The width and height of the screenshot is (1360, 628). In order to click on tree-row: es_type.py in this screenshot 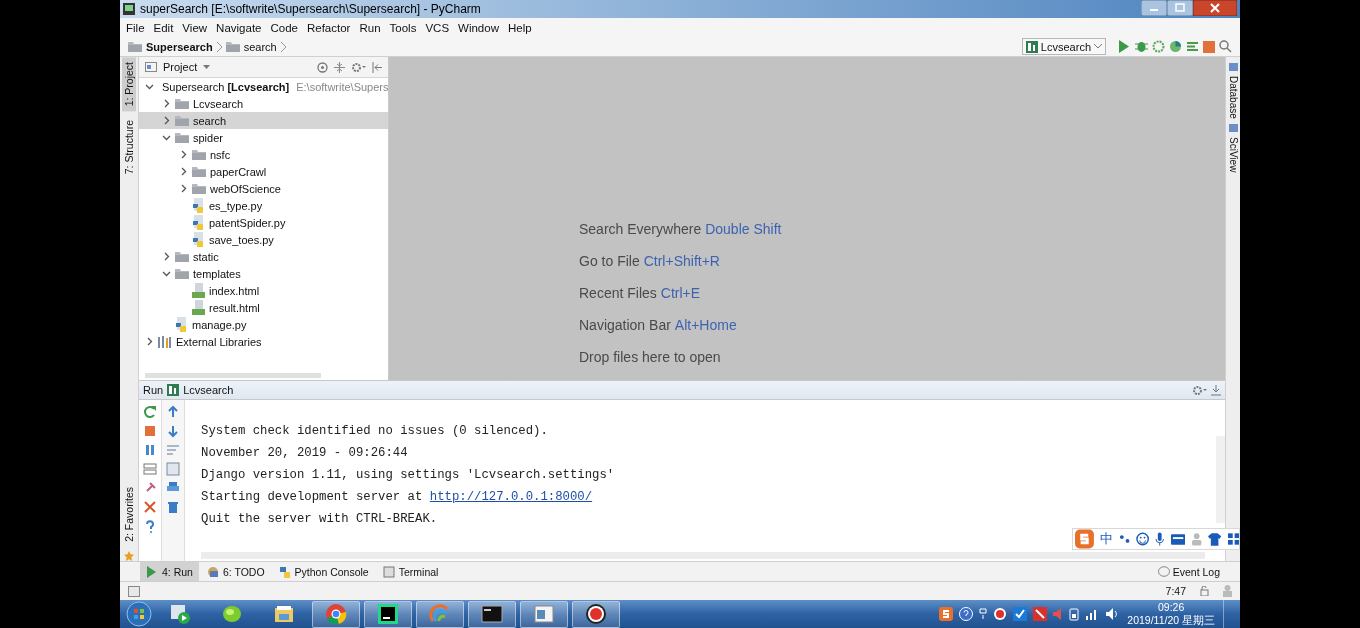, I will do `click(263, 205)`.